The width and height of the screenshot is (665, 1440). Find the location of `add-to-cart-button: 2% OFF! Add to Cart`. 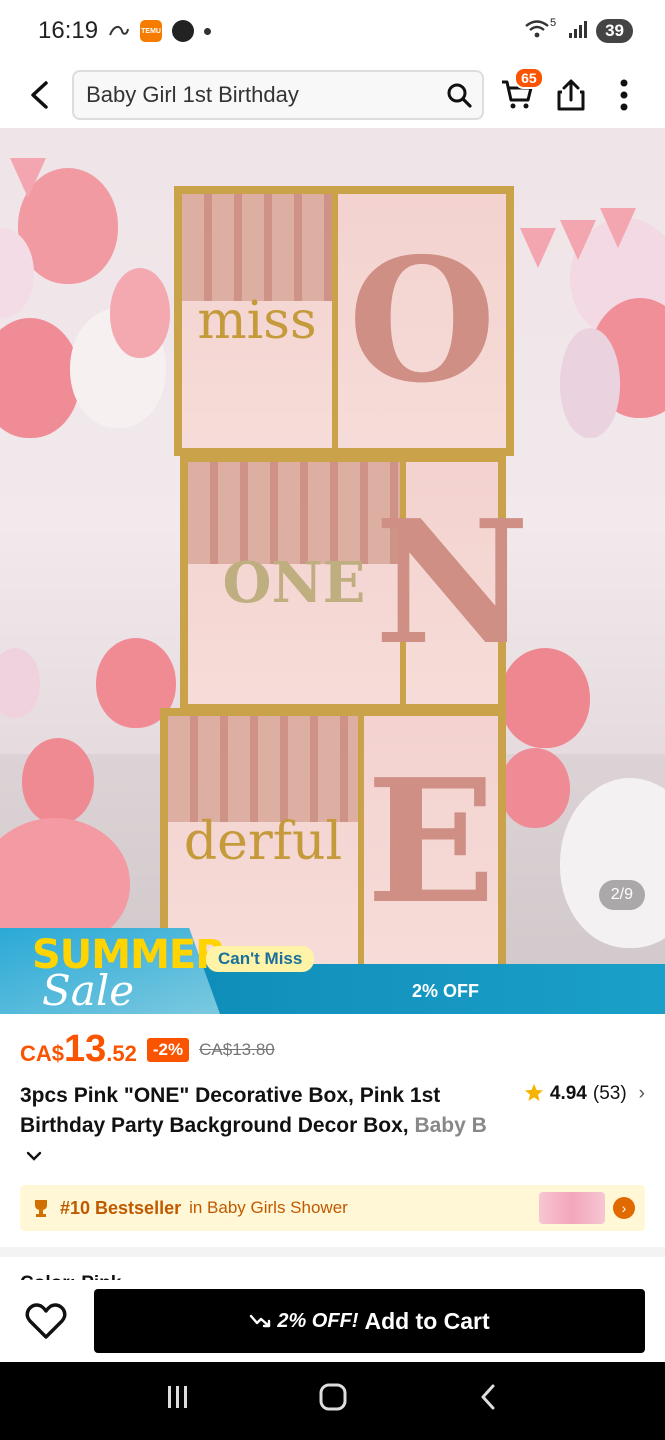

add-to-cart-button: 2% OFF! Add to Cart is located at coordinates (369, 1321).